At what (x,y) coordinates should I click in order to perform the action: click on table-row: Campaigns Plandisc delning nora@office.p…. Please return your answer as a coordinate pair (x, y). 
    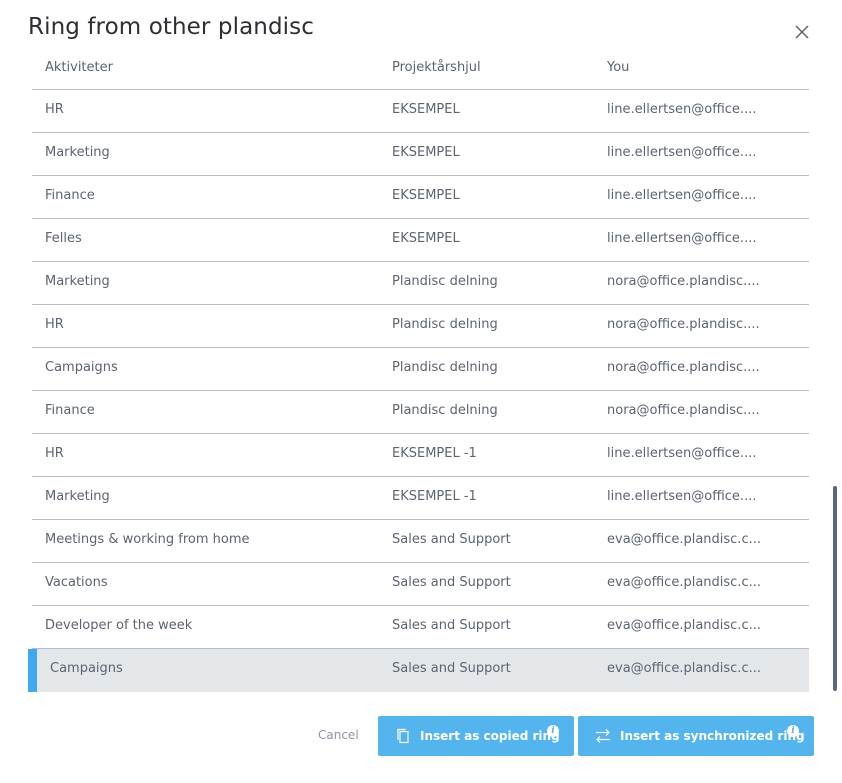
    Looking at the image, I should click on (418, 369).